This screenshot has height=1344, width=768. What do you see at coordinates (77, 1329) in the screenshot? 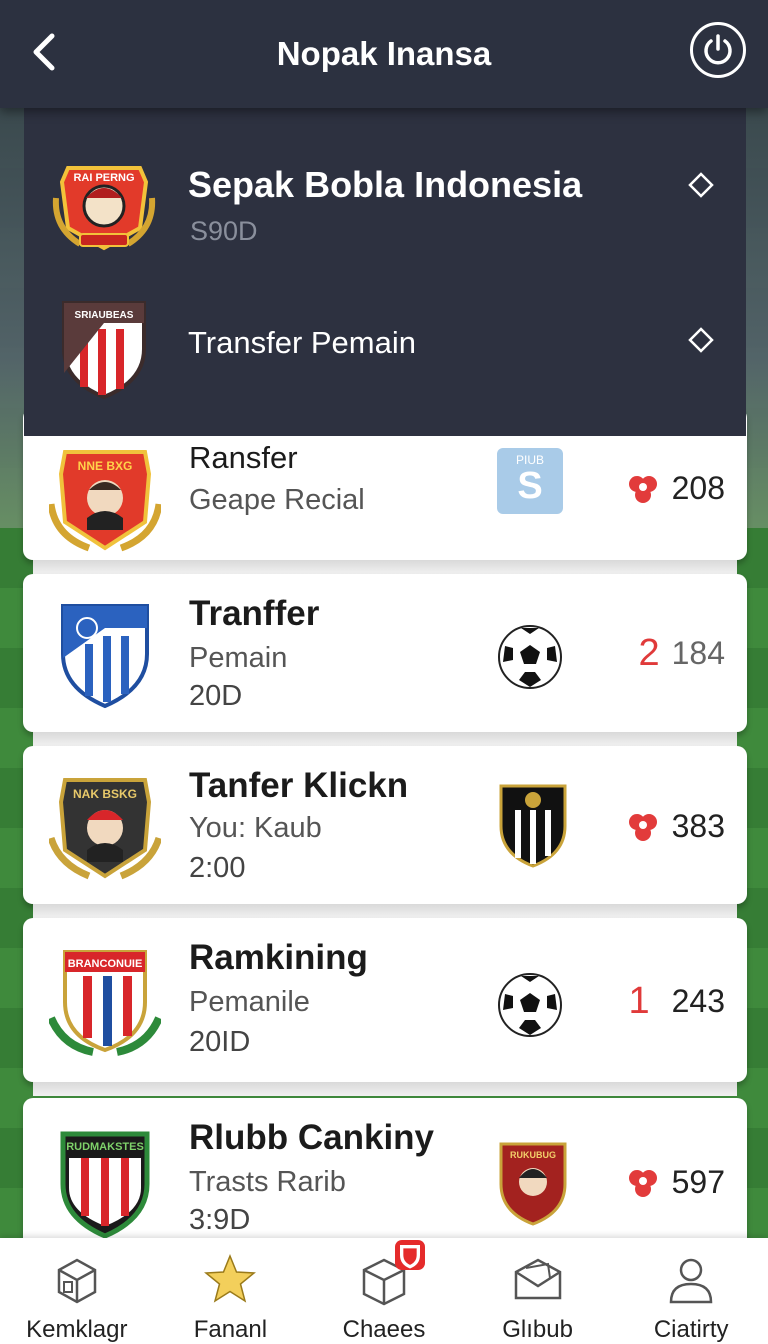
I see `nav-label: Kemklagr` at bounding box center [77, 1329].